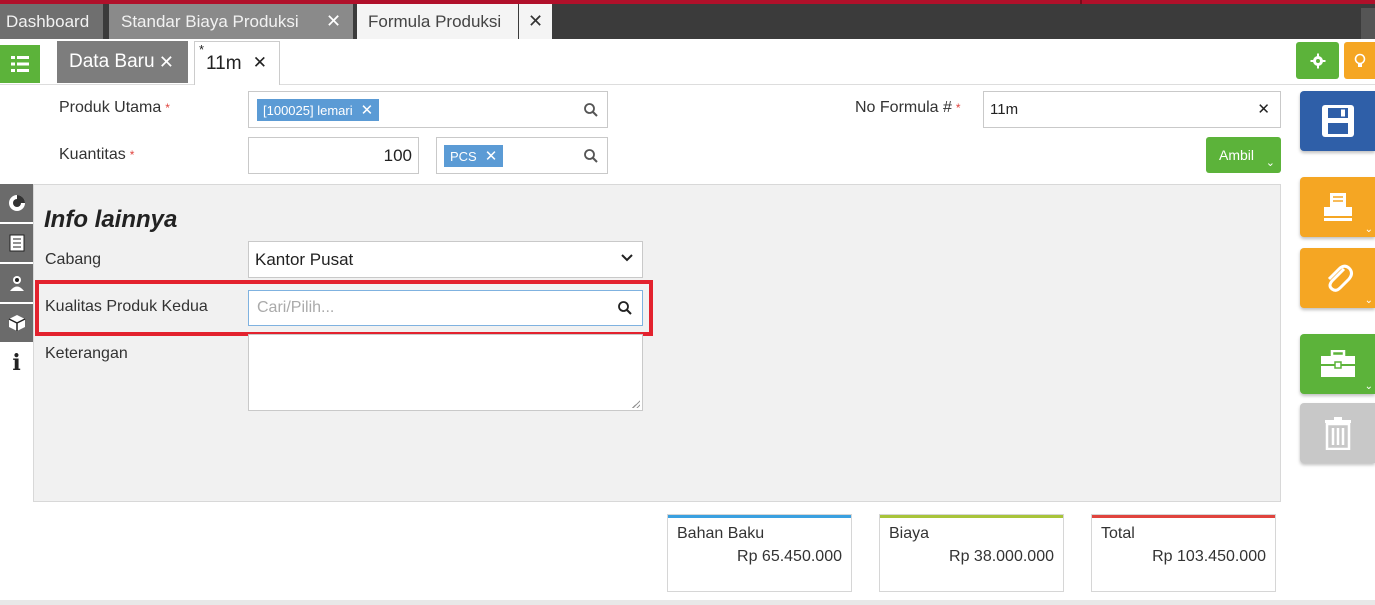 The image size is (1375, 605). Describe the element at coordinates (687, 62) in the screenshot. I see `sub-tab-bar: Data Baru ✕ * 11m ✕` at that location.